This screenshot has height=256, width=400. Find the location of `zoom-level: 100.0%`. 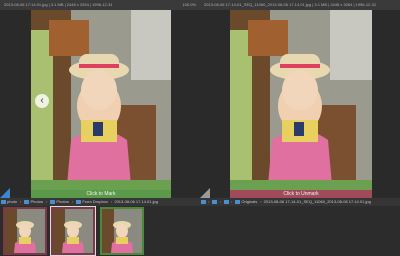

zoom-level: 100.0% is located at coordinates (189, 4).